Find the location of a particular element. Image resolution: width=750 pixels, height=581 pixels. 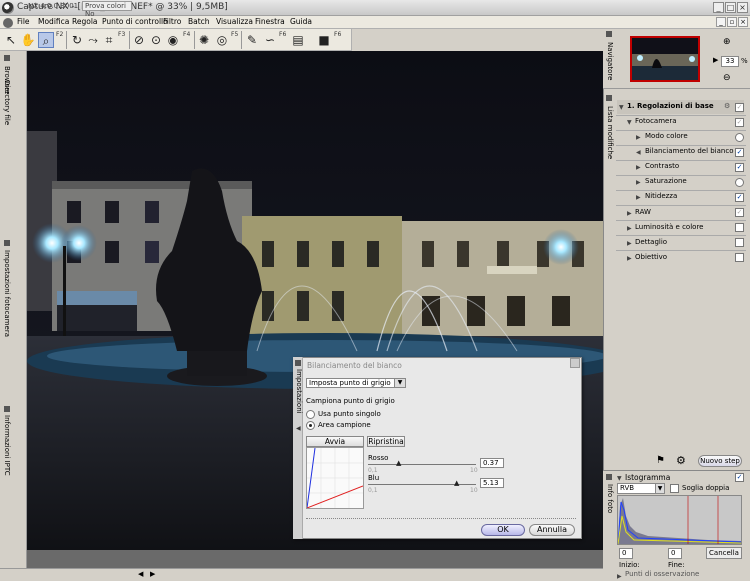

white-point-icon: ⊙ is located at coordinates (156, 40).